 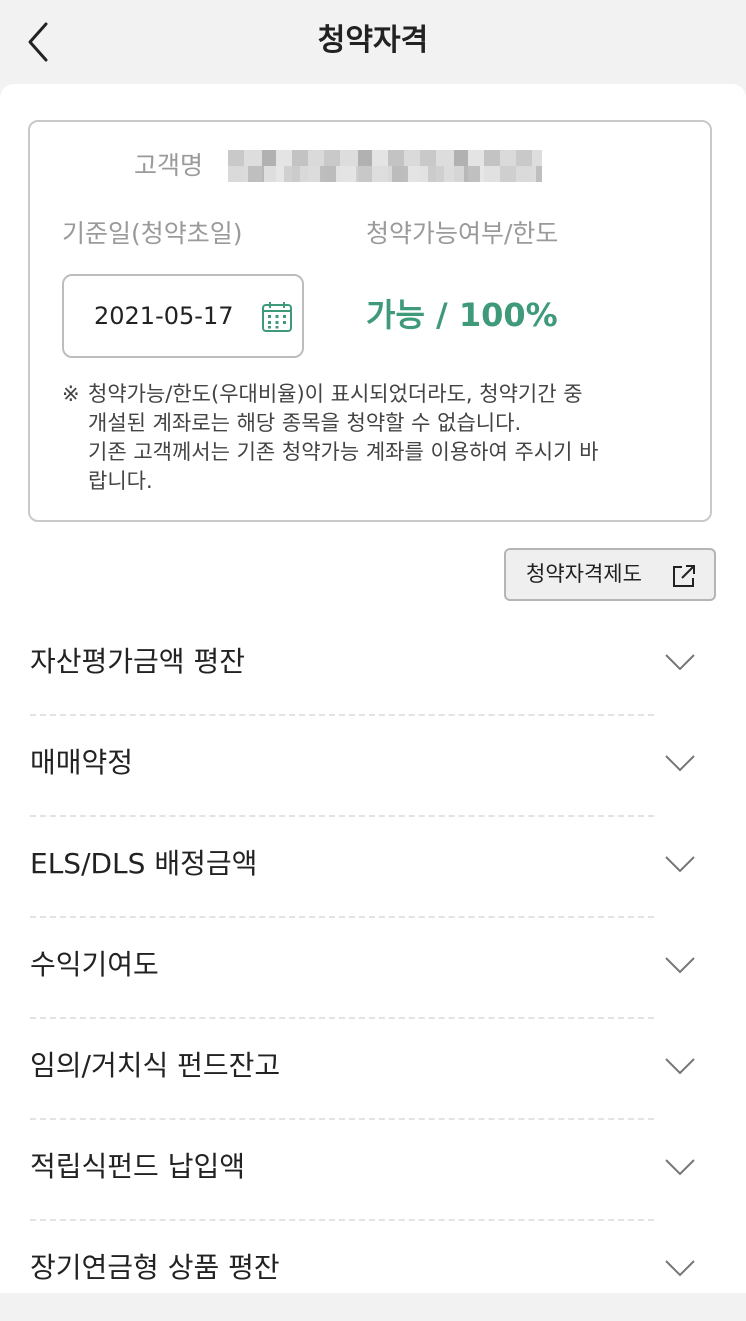 What do you see at coordinates (373, 1069) in the screenshot?
I see `accordion-item-fund-balance: 임의/거치식 펀드잔고` at bounding box center [373, 1069].